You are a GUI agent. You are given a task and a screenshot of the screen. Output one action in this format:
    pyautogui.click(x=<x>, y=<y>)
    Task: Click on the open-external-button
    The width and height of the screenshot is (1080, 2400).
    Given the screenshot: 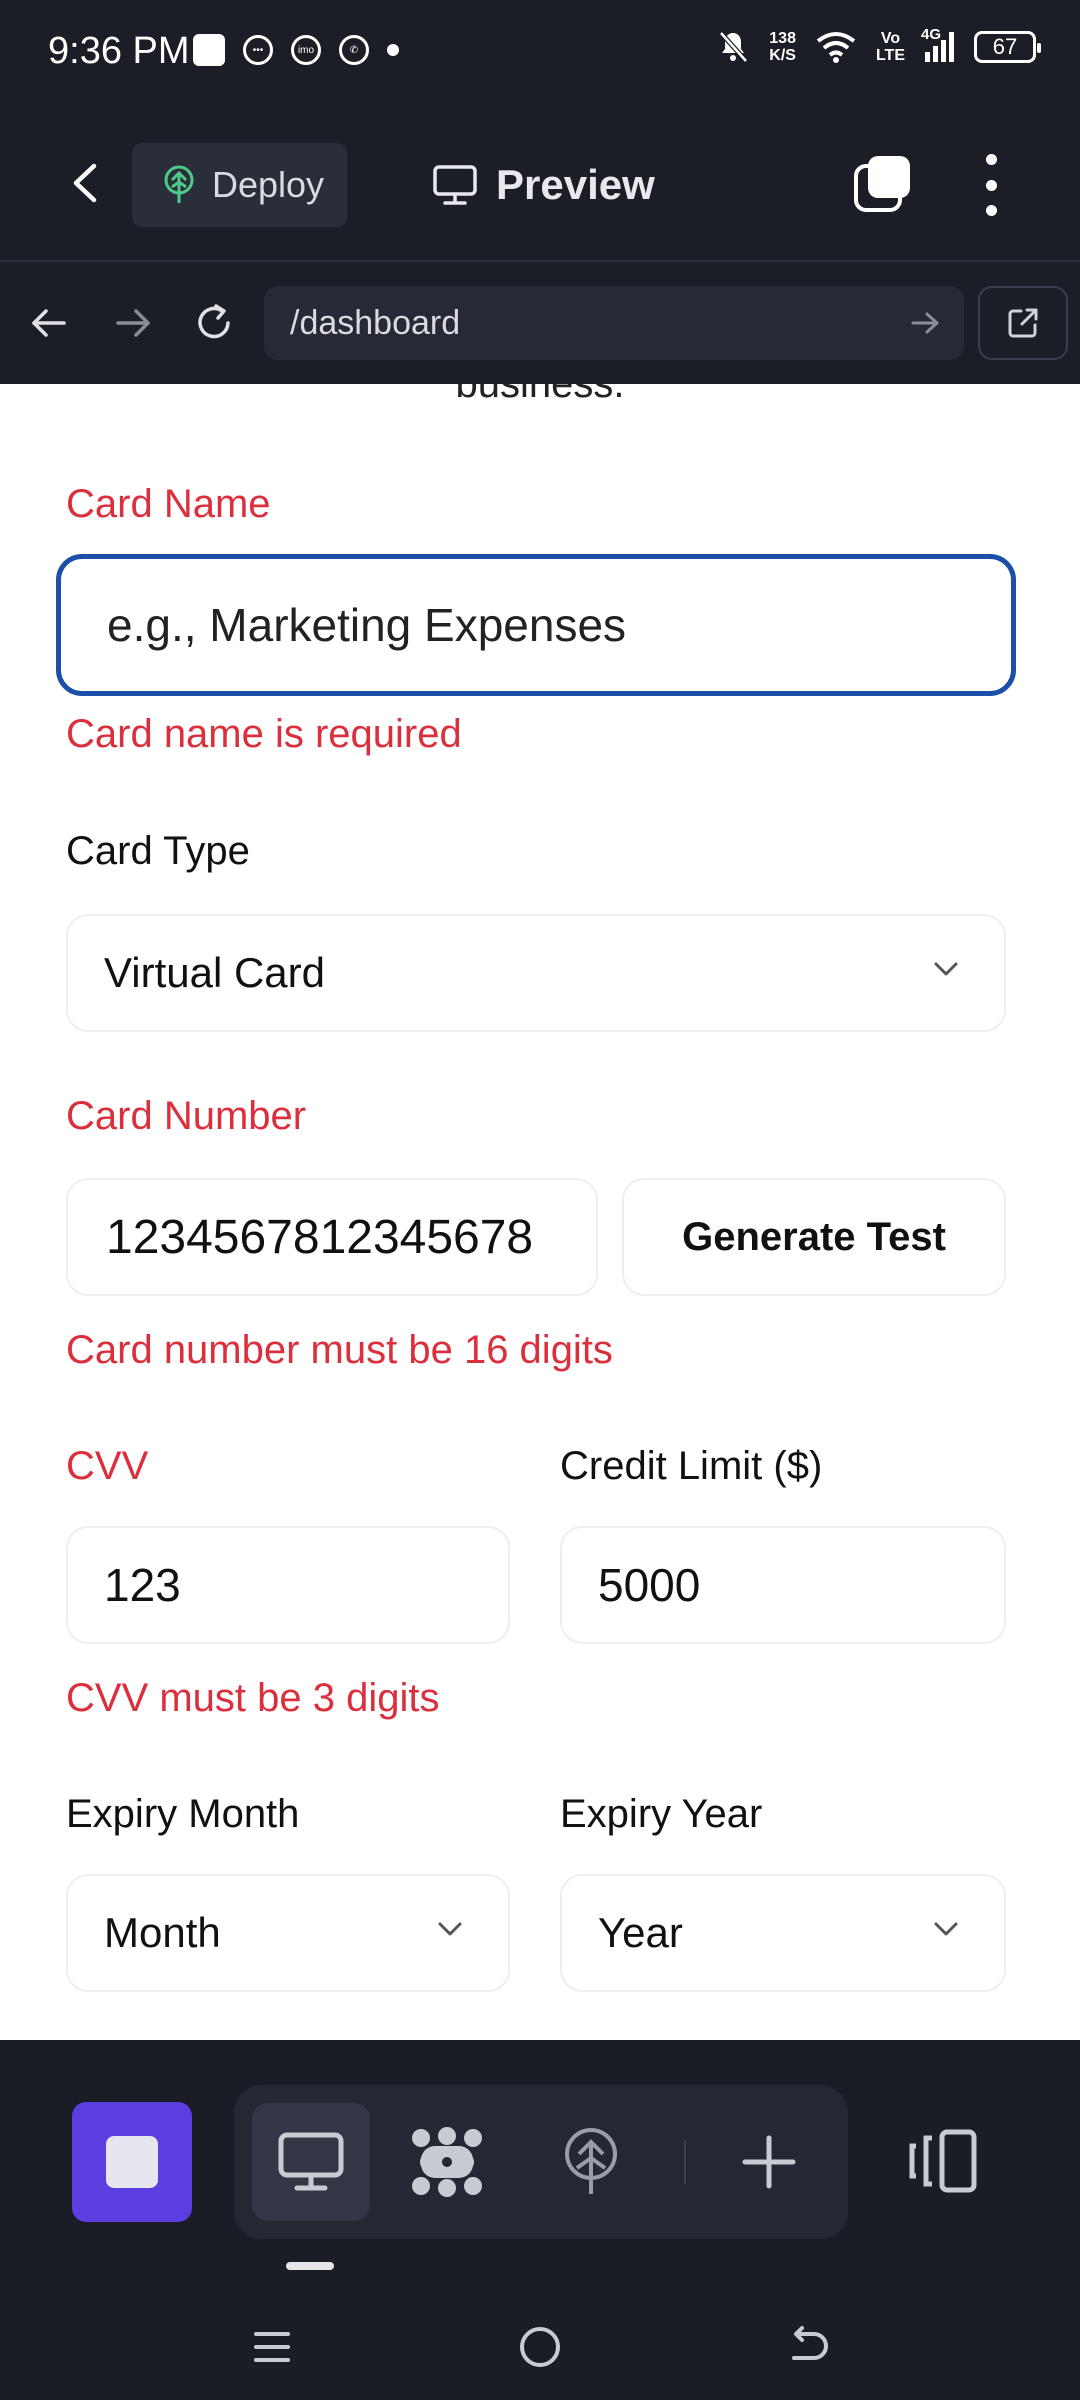 What is the action you would take?
    pyautogui.click(x=1023, y=323)
    